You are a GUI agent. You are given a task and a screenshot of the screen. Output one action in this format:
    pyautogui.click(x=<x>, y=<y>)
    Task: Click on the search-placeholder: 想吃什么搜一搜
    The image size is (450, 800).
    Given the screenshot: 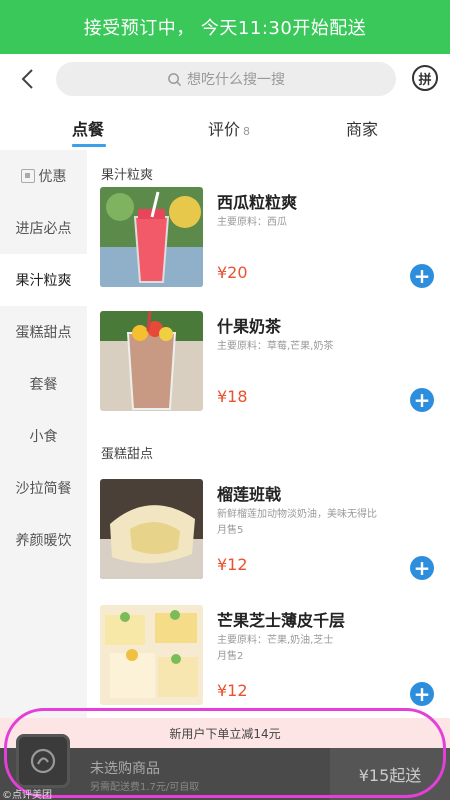 What is the action you would take?
    pyautogui.click(x=236, y=80)
    